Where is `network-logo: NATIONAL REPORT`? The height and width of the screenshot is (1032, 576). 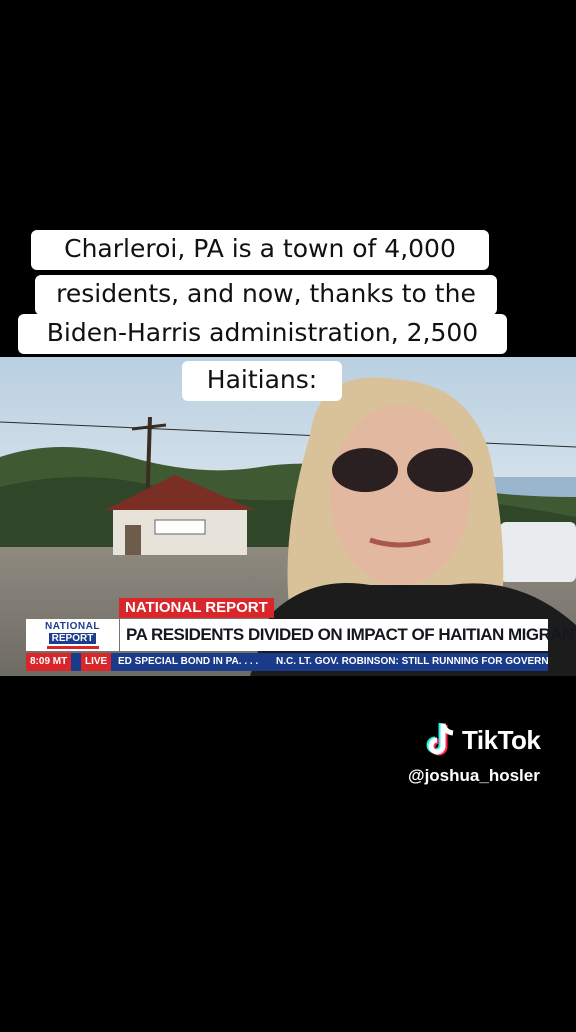 network-logo: NATIONAL REPORT is located at coordinates (72, 635).